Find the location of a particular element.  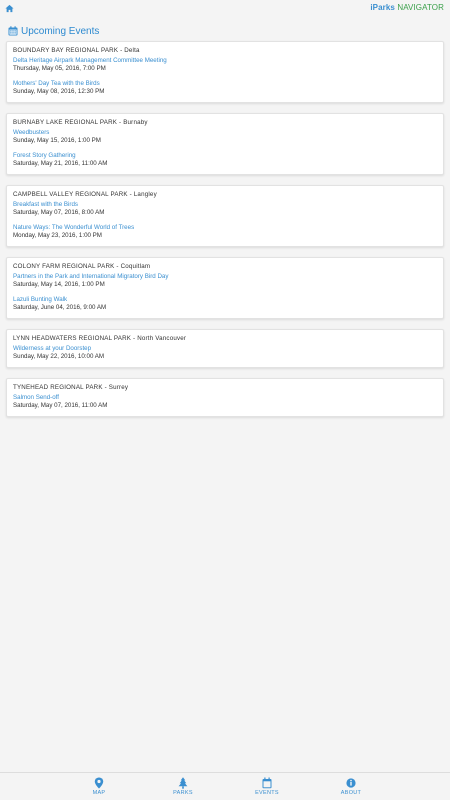

park-name: TYNEHEAD REGIONAL PARK - Surrey is located at coordinates (71, 387).